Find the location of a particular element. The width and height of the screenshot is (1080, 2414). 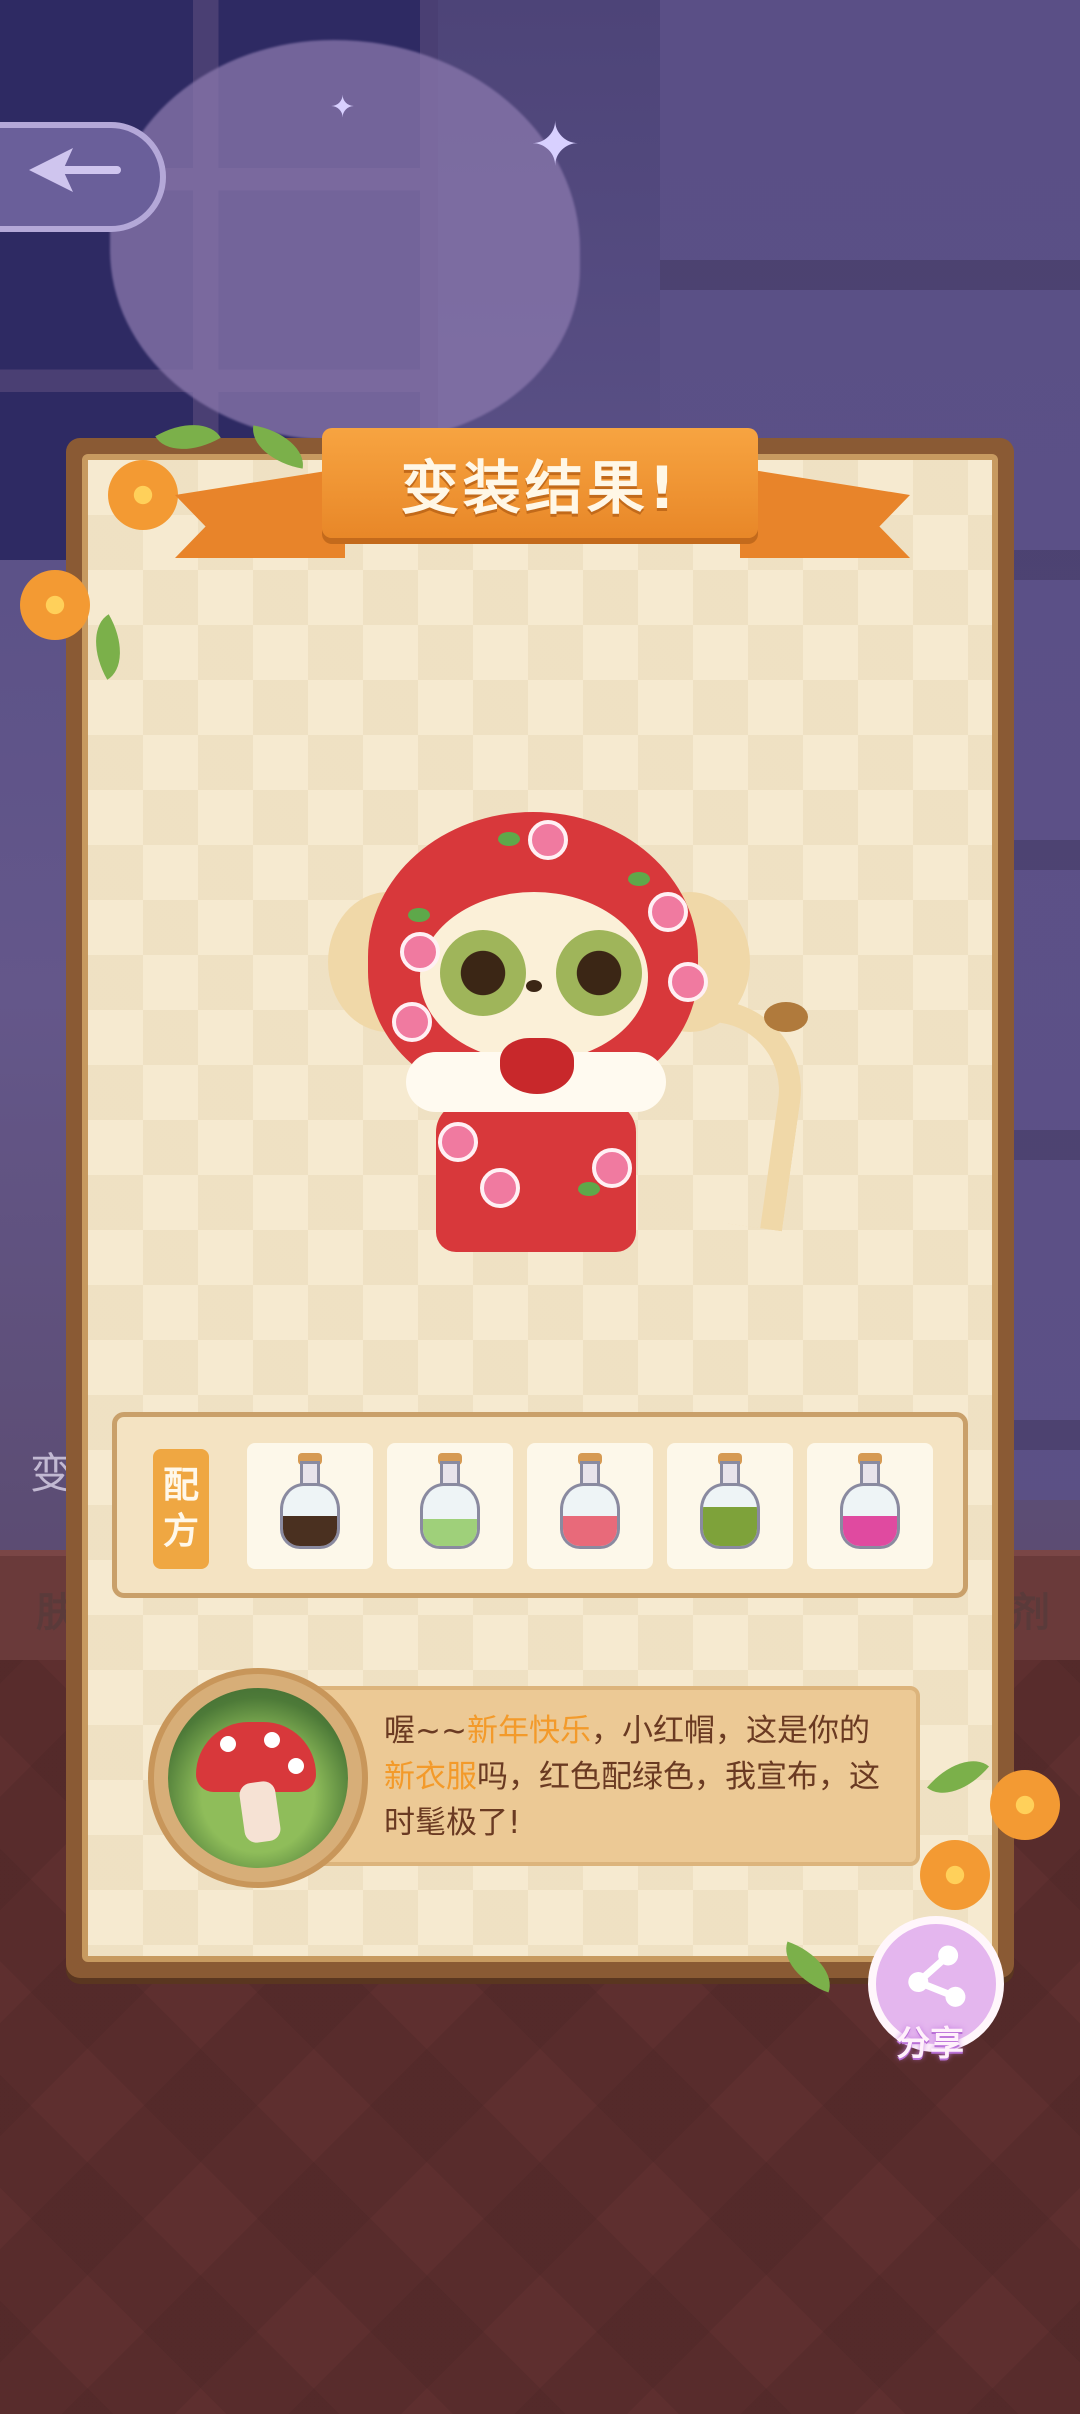

recipe-bar: 配 方 is located at coordinates (540, 1505).